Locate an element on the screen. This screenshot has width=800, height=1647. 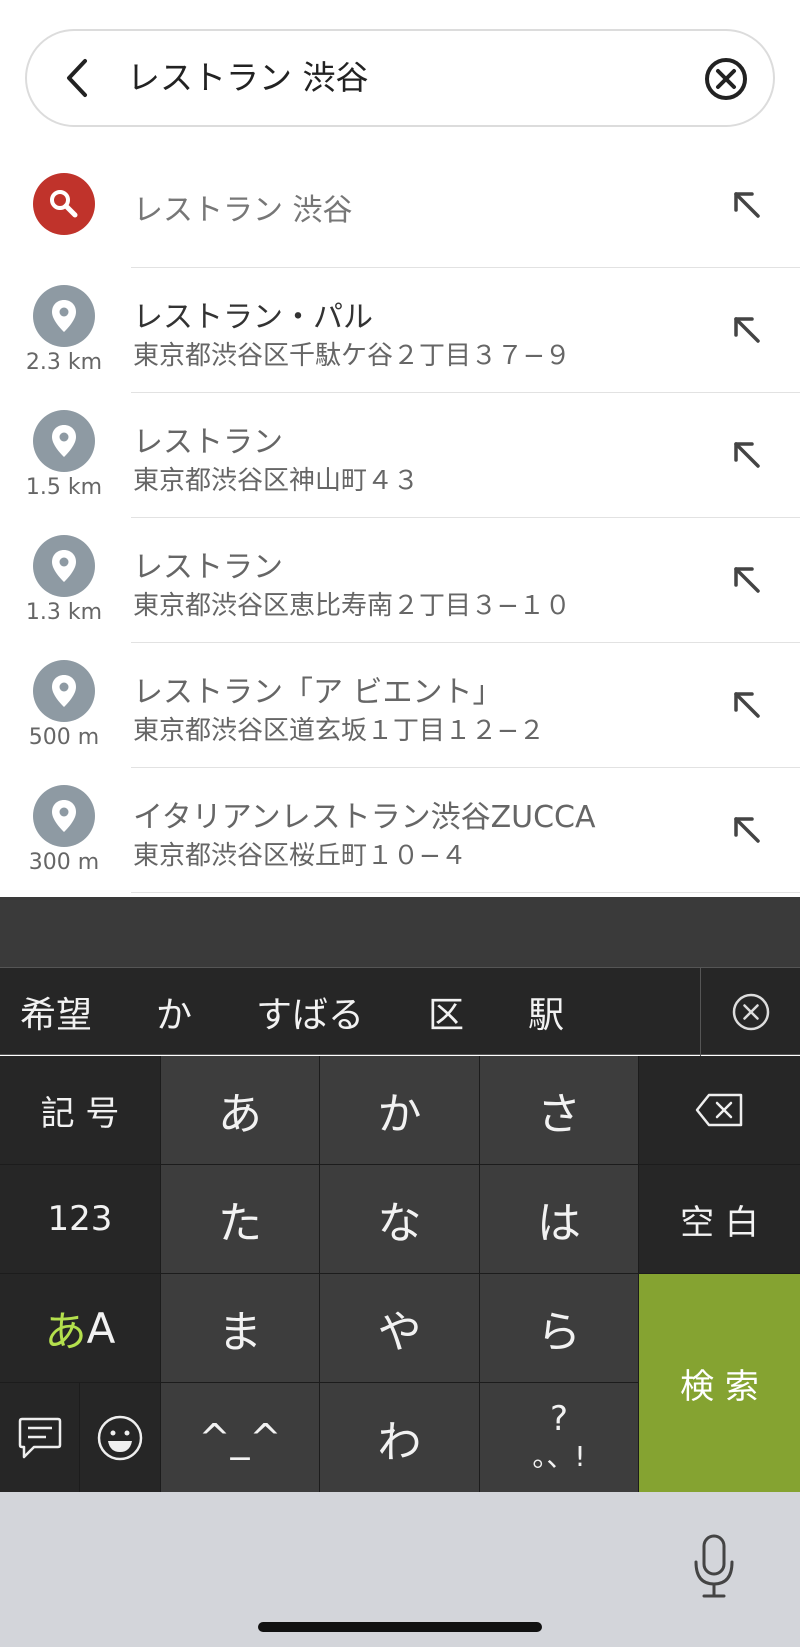
microphone-icon is located at coordinates (714, 1567).